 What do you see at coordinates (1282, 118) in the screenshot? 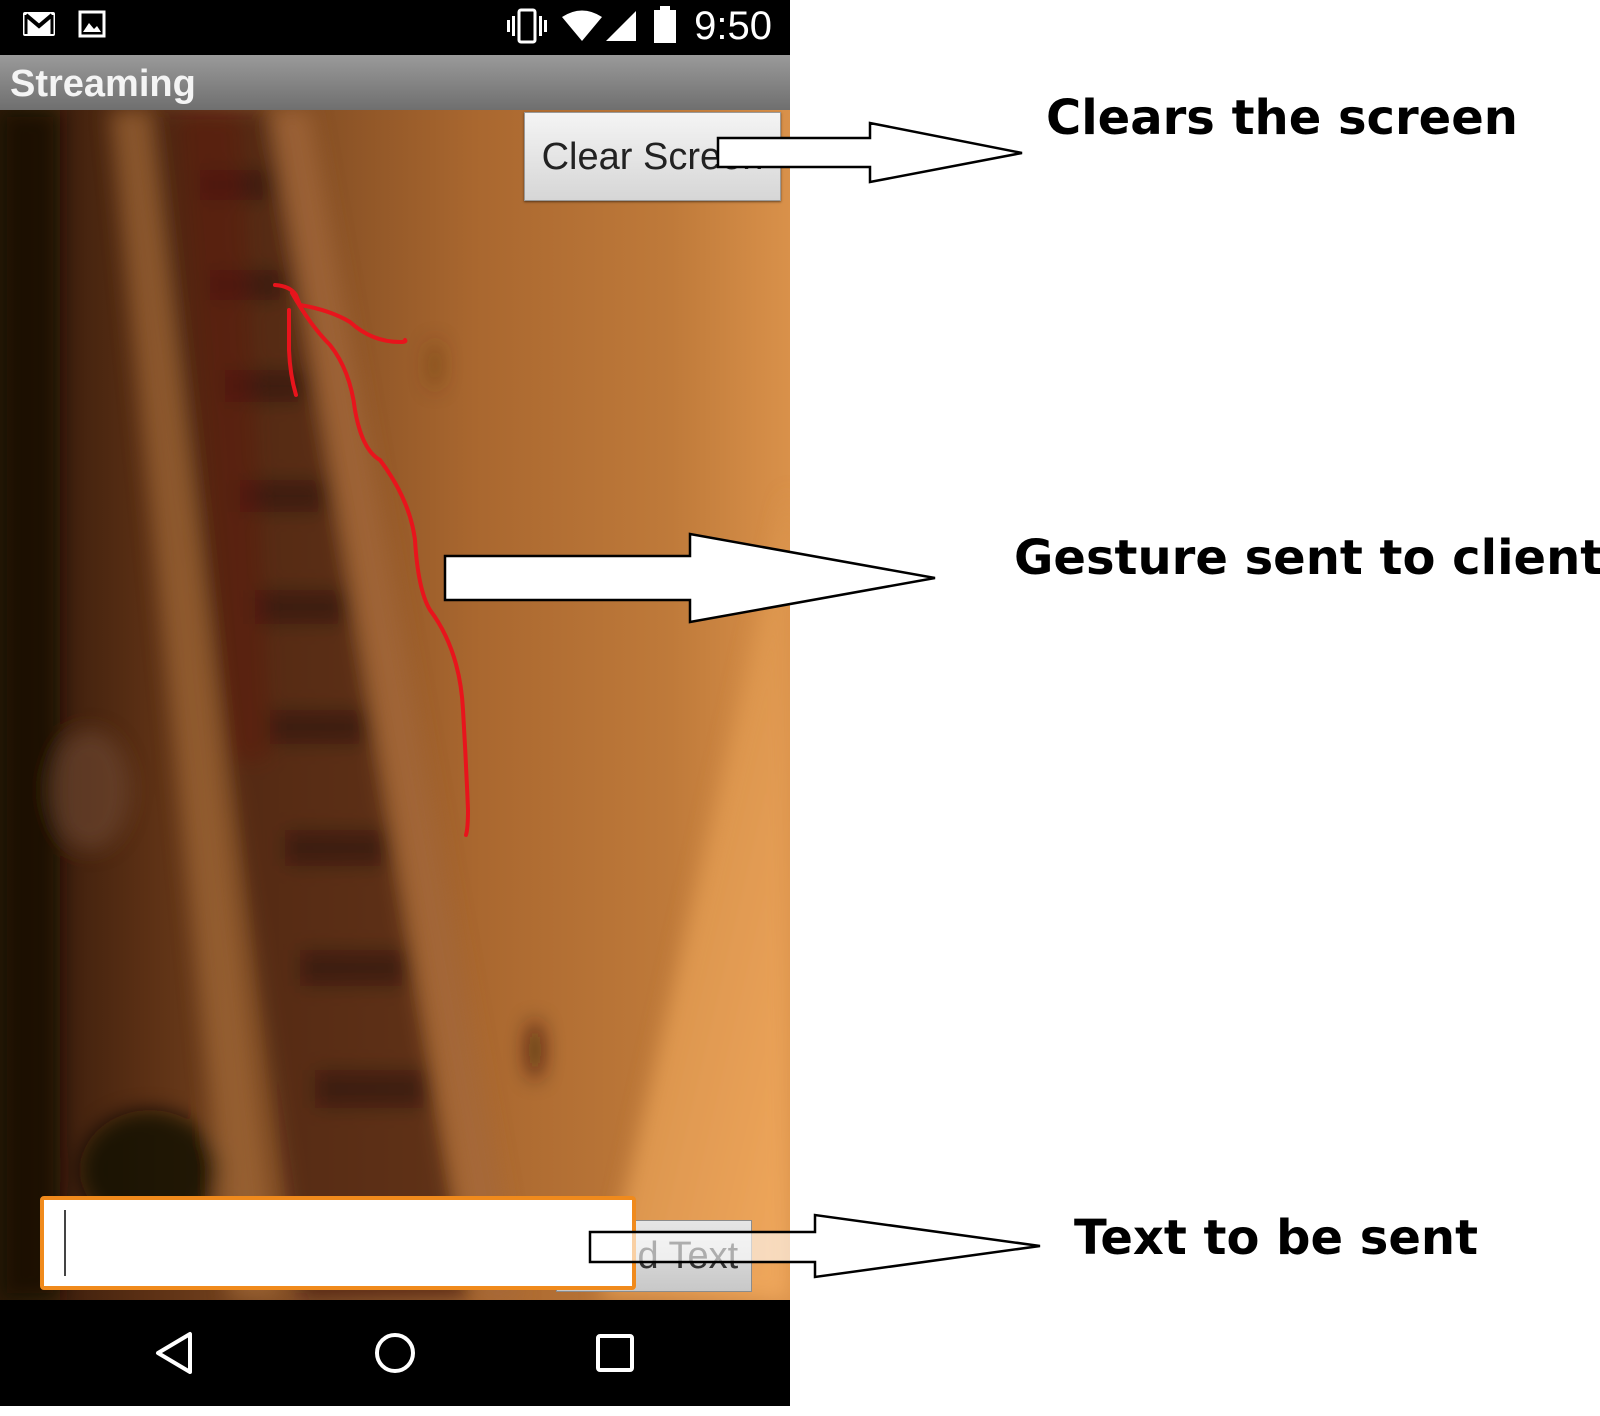
I see `annotation-clears-screen: Clears the screen` at bounding box center [1282, 118].